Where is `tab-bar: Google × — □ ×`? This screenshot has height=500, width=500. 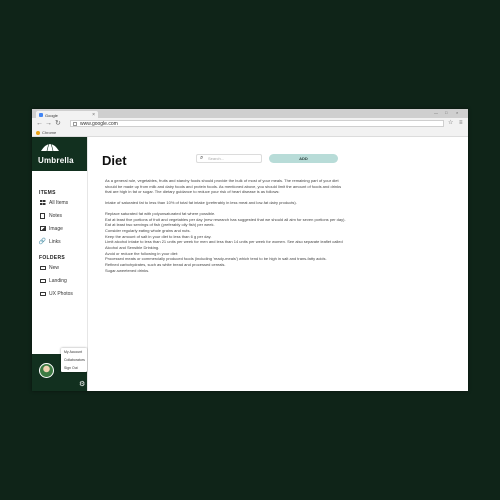
tab-bar: Google × — □ × is located at coordinates (250, 114).